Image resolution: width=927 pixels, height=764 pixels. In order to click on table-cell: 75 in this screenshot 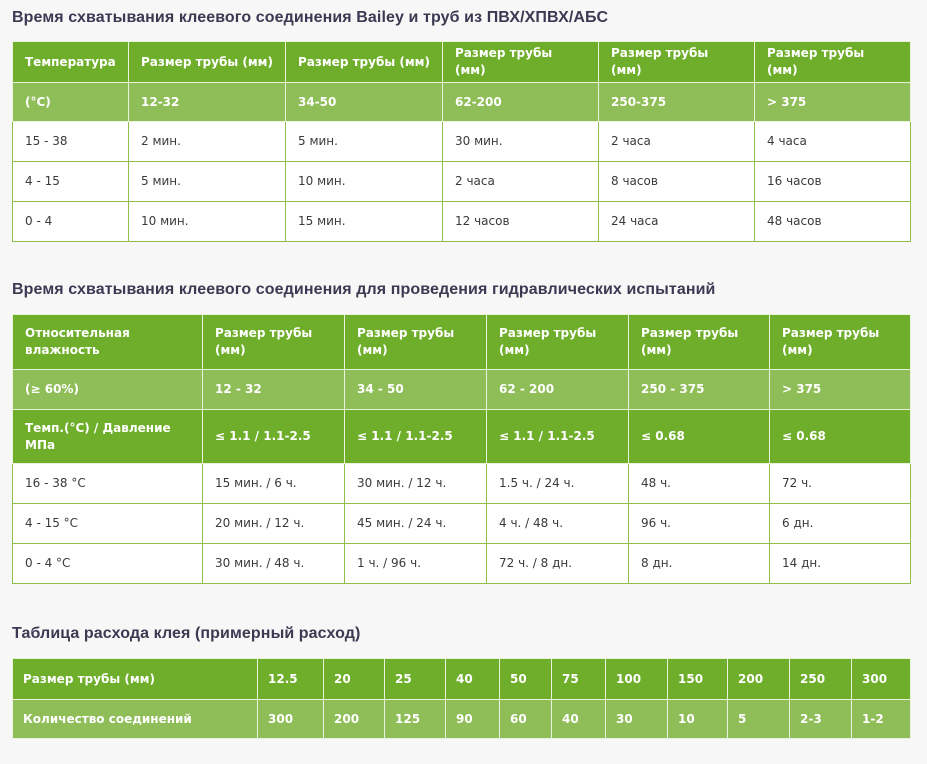, I will do `click(578, 679)`.